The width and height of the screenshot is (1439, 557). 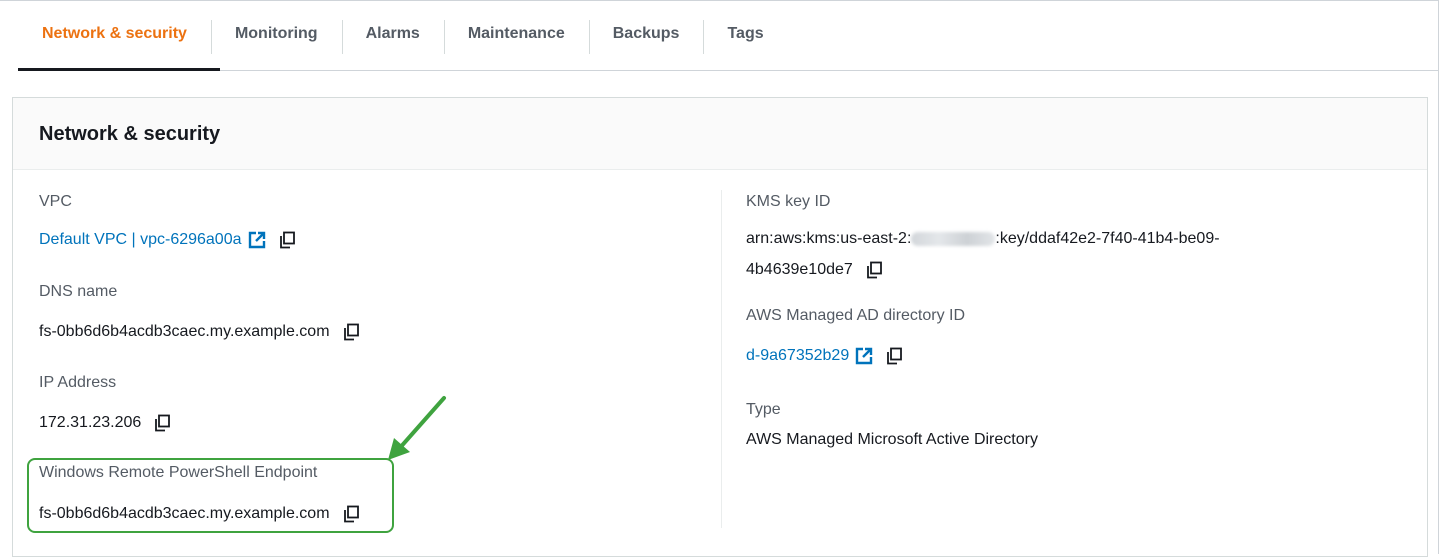 What do you see at coordinates (763, 409) in the screenshot?
I see `type-label: Type` at bounding box center [763, 409].